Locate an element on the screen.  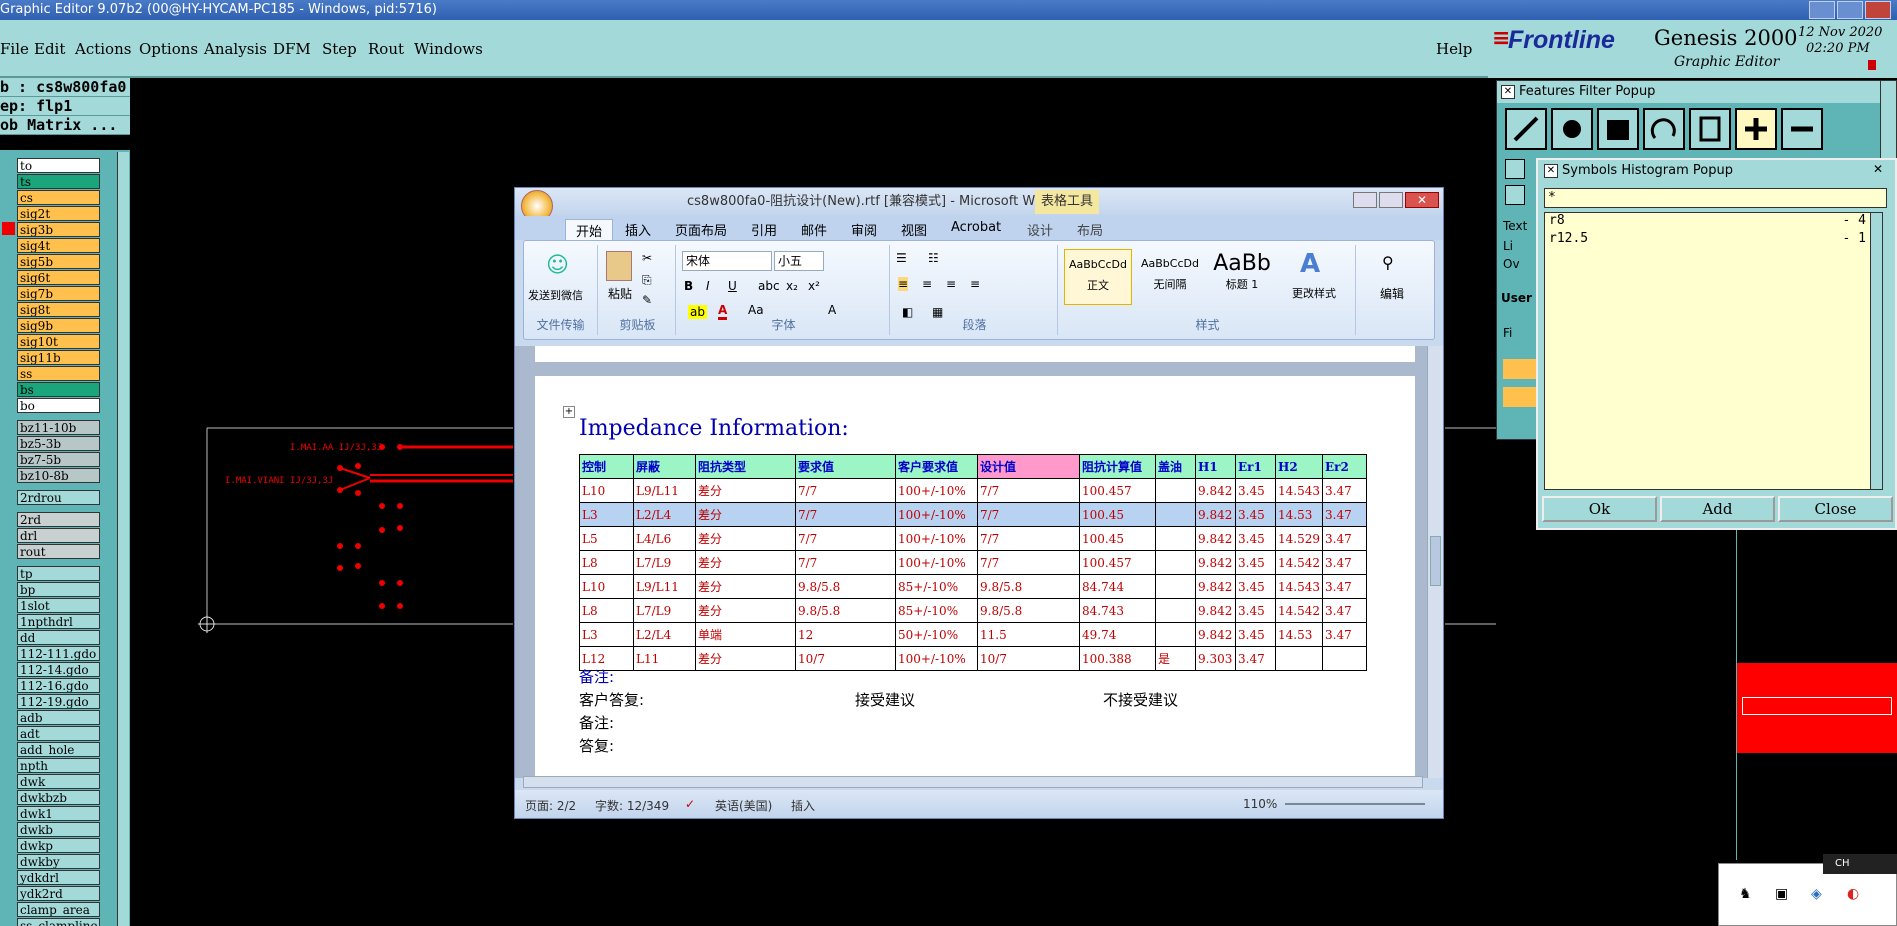
layer-item: sig2t is located at coordinates (58, 213).